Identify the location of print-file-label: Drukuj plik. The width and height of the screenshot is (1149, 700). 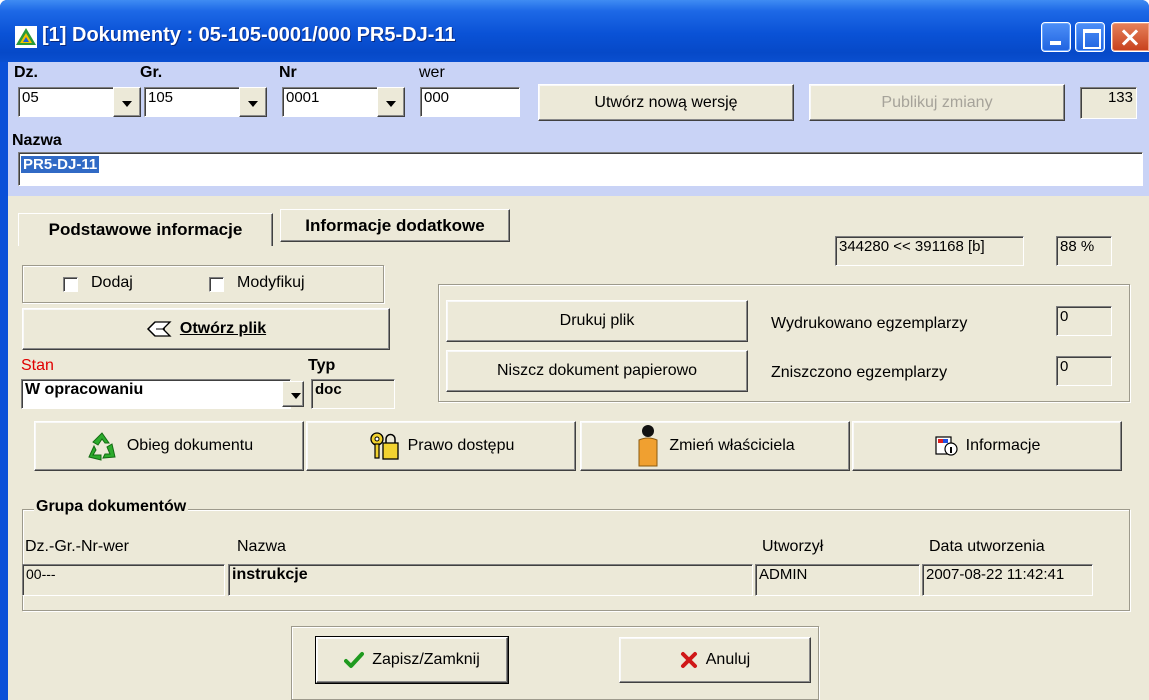
(597, 320).